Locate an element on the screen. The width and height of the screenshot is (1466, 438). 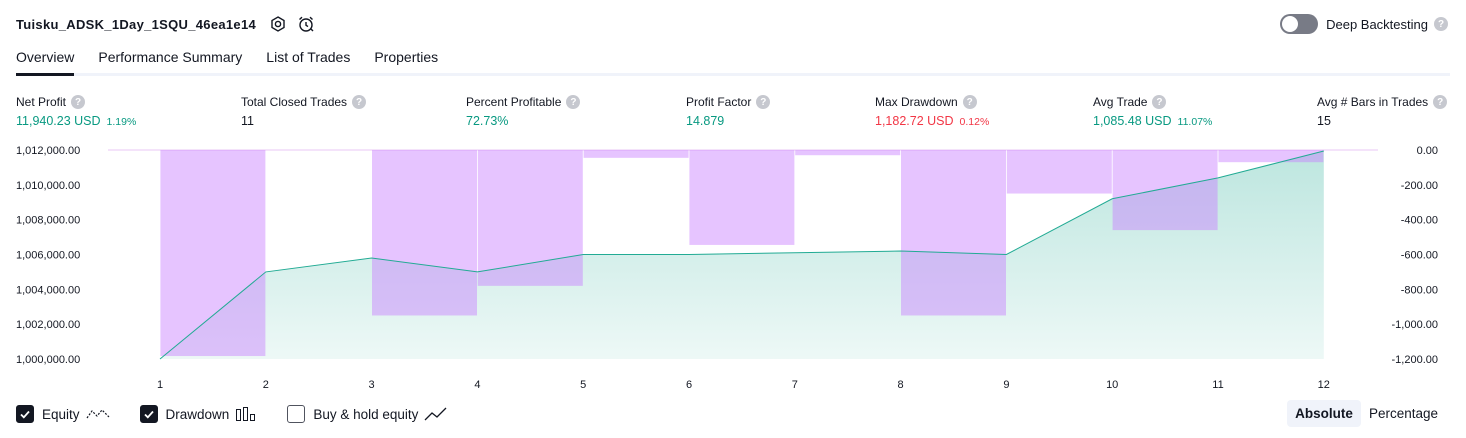
x-axis-tick: 7 is located at coordinates (795, 385).